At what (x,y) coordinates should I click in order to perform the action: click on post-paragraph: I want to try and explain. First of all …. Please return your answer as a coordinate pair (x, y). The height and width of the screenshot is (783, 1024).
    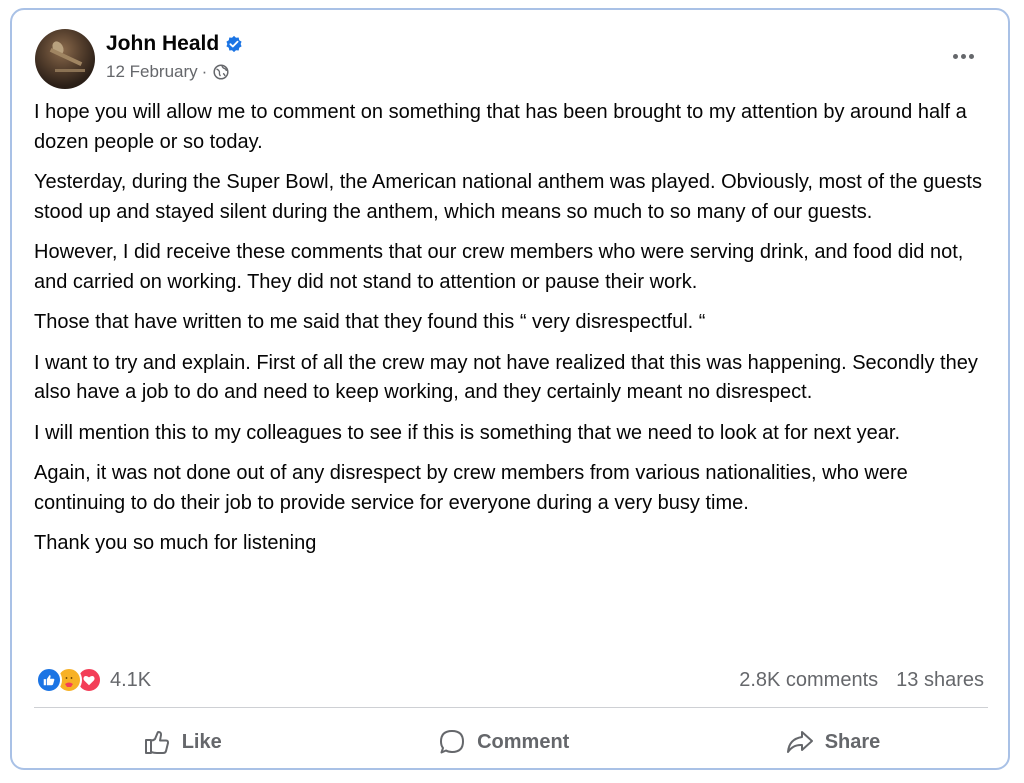
    Looking at the image, I should click on (506, 377).